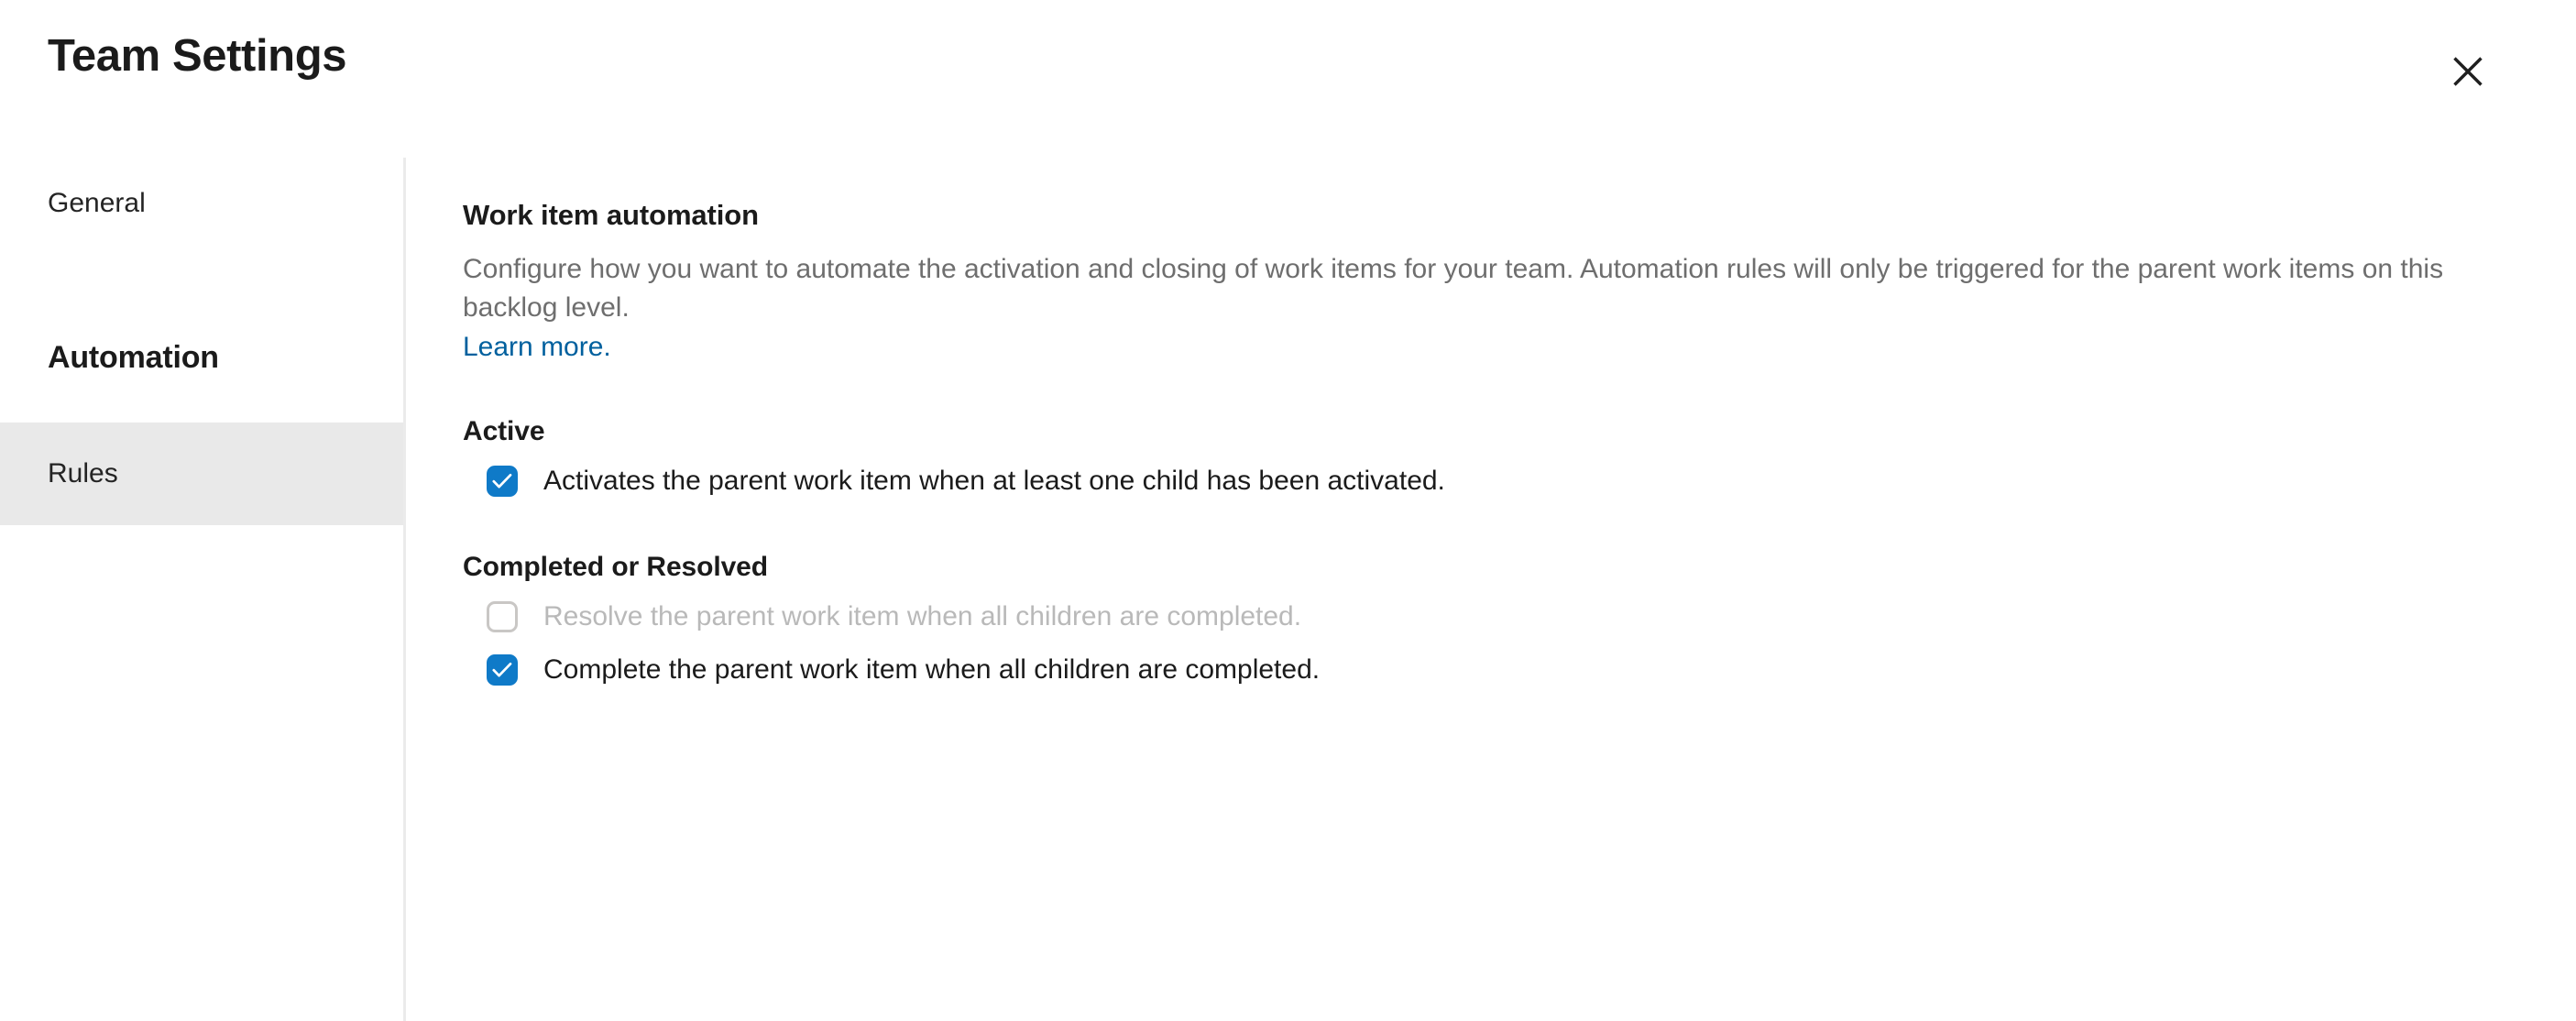 The height and width of the screenshot is (1021, 2576). I want to click on sidebar-group-label: Automation, so click(133, 357).